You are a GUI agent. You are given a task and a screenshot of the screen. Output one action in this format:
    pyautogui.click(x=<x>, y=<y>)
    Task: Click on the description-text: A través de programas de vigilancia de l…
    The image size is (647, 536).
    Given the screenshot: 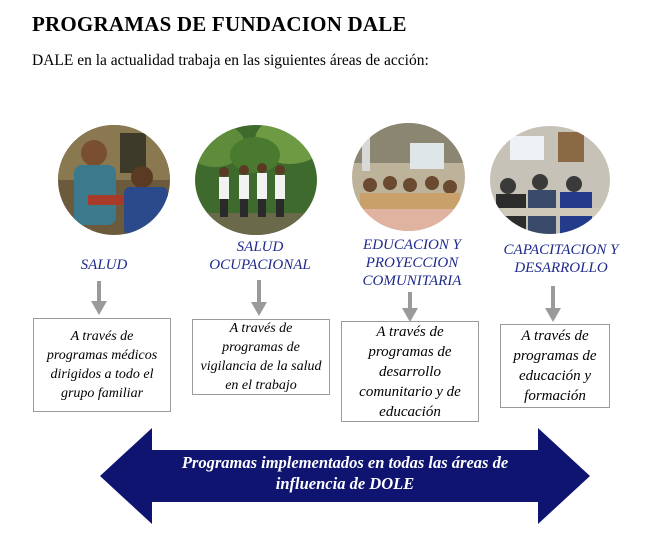 What is the action you would take?
    pyautogui.click(x=261, y=357)
    